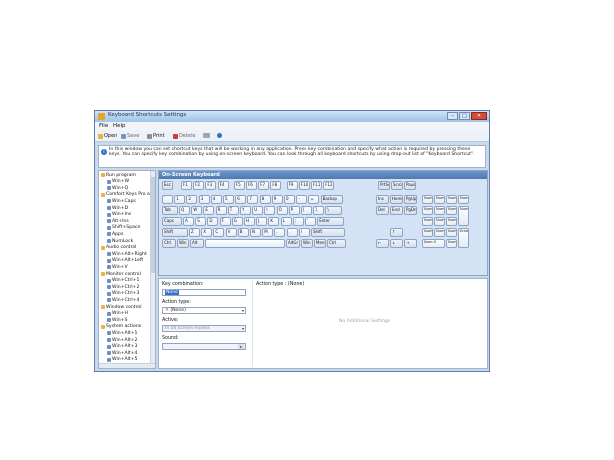  Describe the element at coordinates (121, 307) in the screenshot. I see `tree-item: Window control` at that location.